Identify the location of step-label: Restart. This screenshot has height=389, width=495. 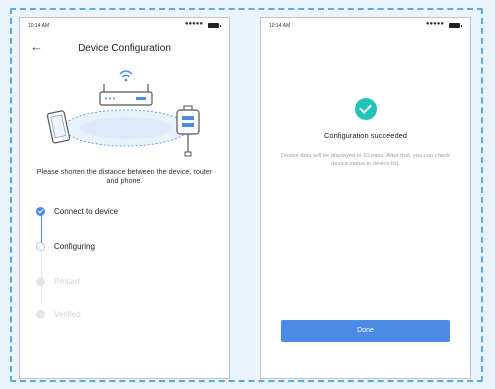
(67, 281).